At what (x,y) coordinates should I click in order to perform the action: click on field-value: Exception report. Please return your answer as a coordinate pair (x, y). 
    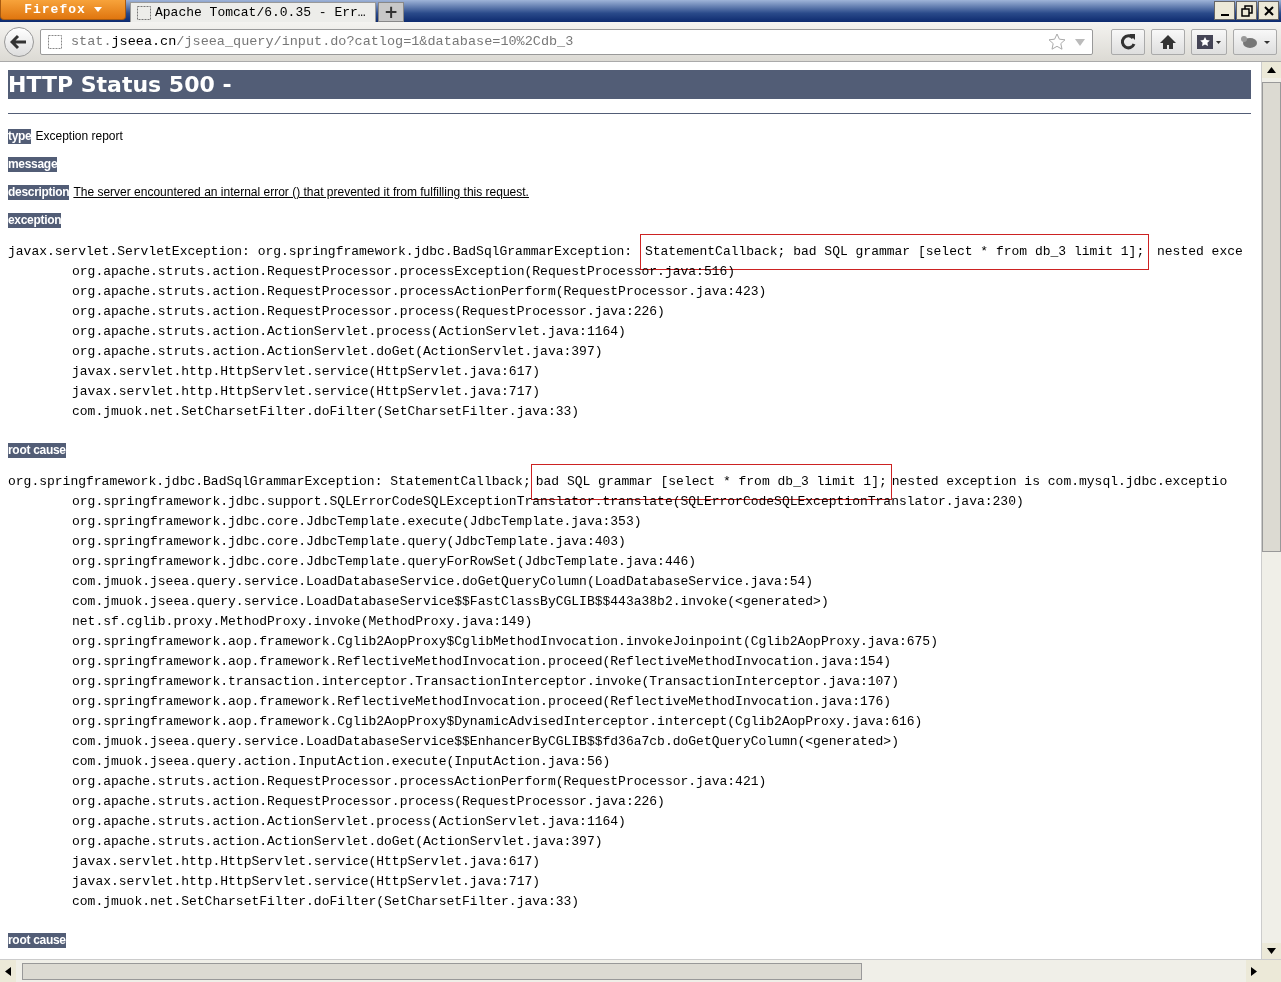
    Looking at the image, I should click on (79, 136).